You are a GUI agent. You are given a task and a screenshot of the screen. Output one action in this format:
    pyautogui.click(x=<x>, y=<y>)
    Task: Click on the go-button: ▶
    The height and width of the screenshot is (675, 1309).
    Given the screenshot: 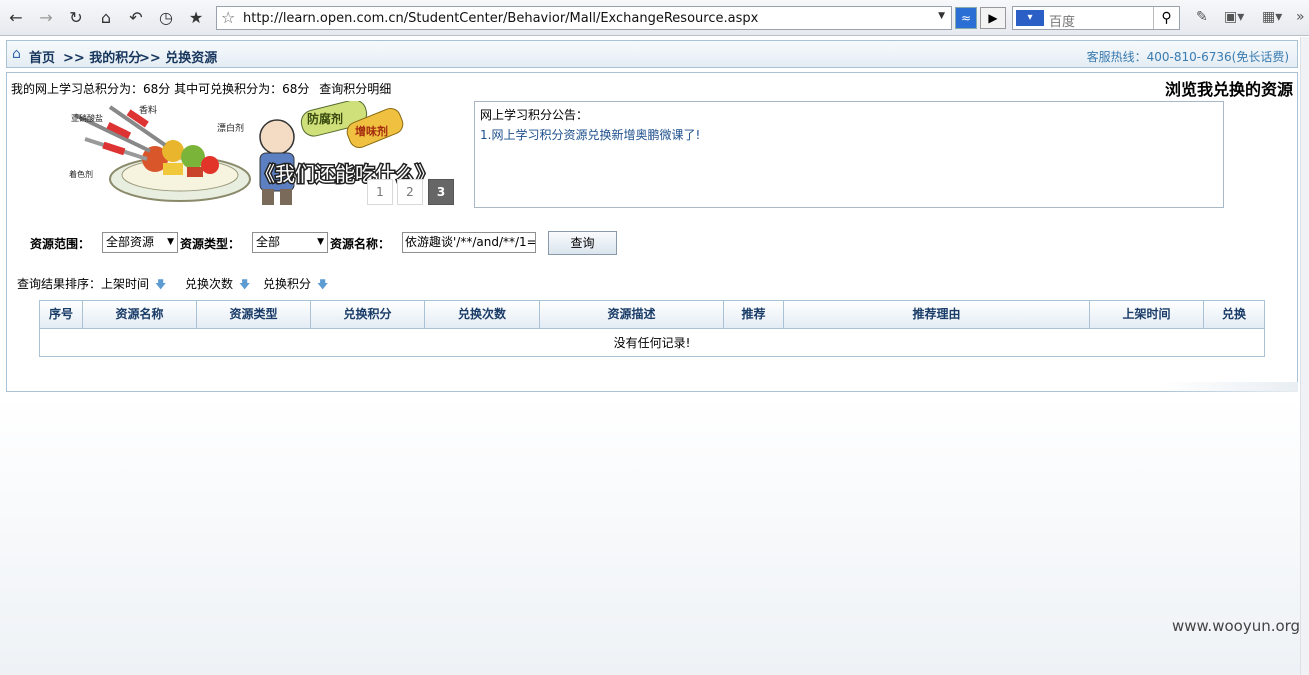 What is the action you would take?
    pyautogui.click(x=993, y=18)
    